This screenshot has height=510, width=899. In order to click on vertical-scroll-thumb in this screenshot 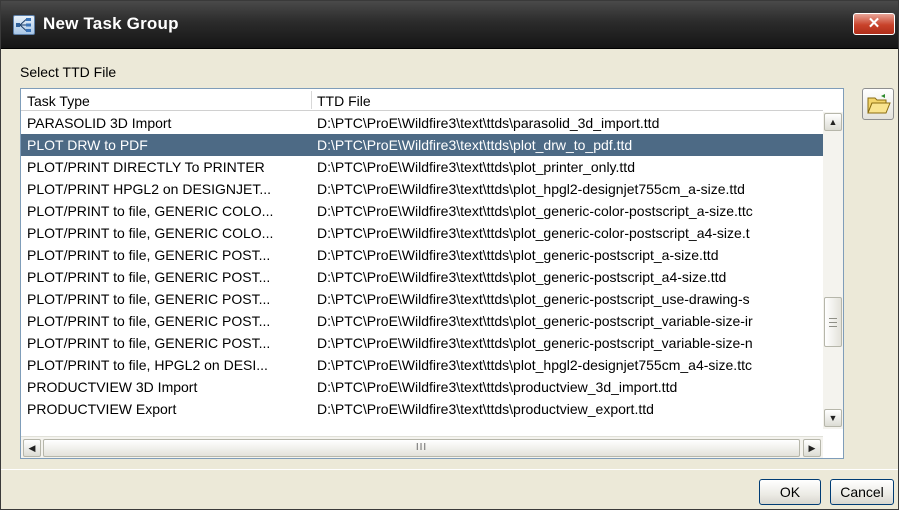, I will do `click(833, 322)`.